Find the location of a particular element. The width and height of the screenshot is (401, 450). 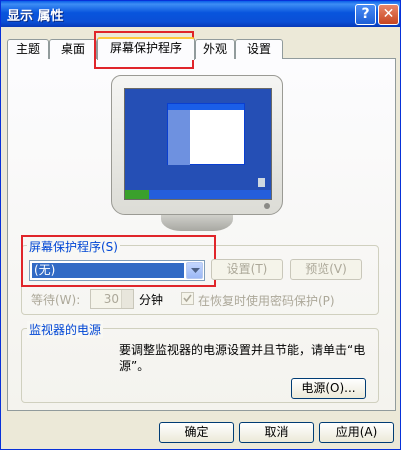

title-bar: 显示 属性 ? ✕ is located at coordinates (200, 14).